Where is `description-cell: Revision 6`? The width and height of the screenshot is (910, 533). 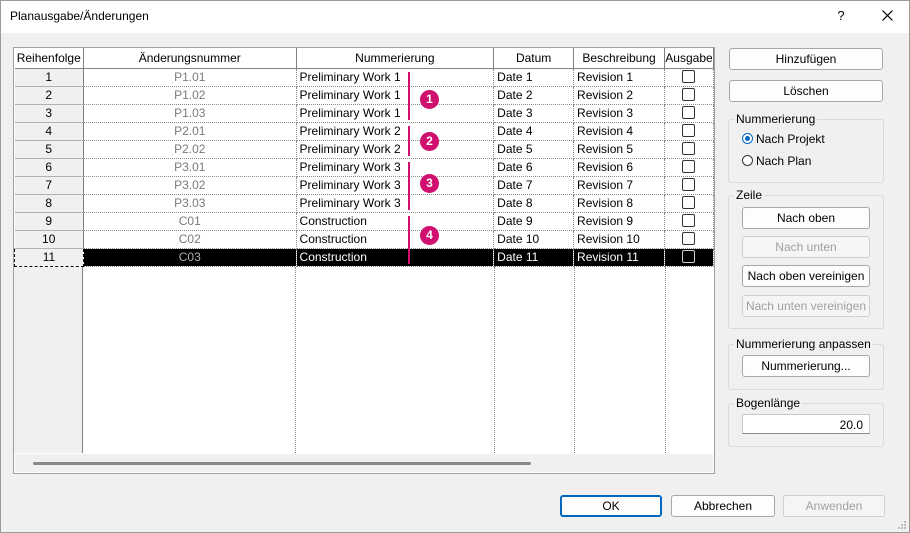
description-cell: Revision 6 is located at coordinates (619, 167).